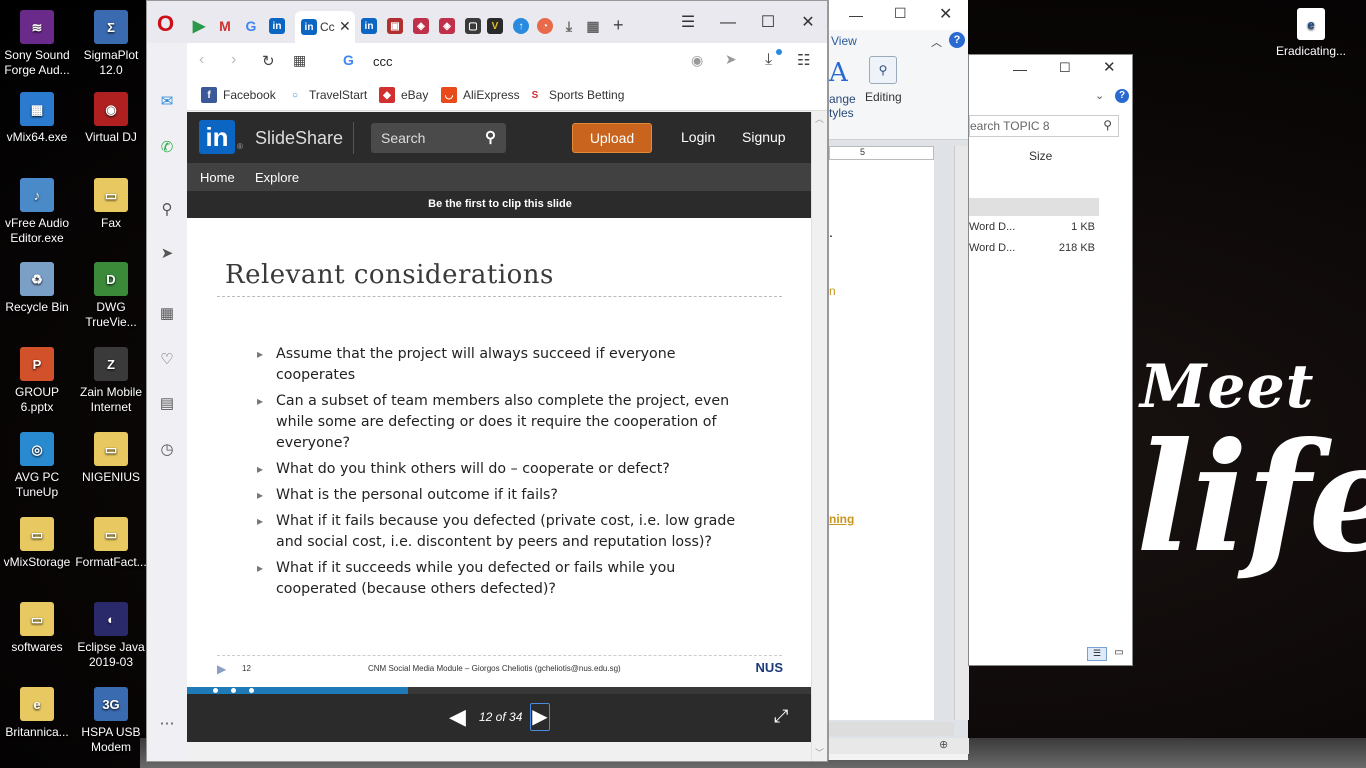 The height and width of the screenshot is (768, 1366). Describe the element at coordinates (238, 95) in the screenshot. I see `bookmark-item: f Facebook` at that location.